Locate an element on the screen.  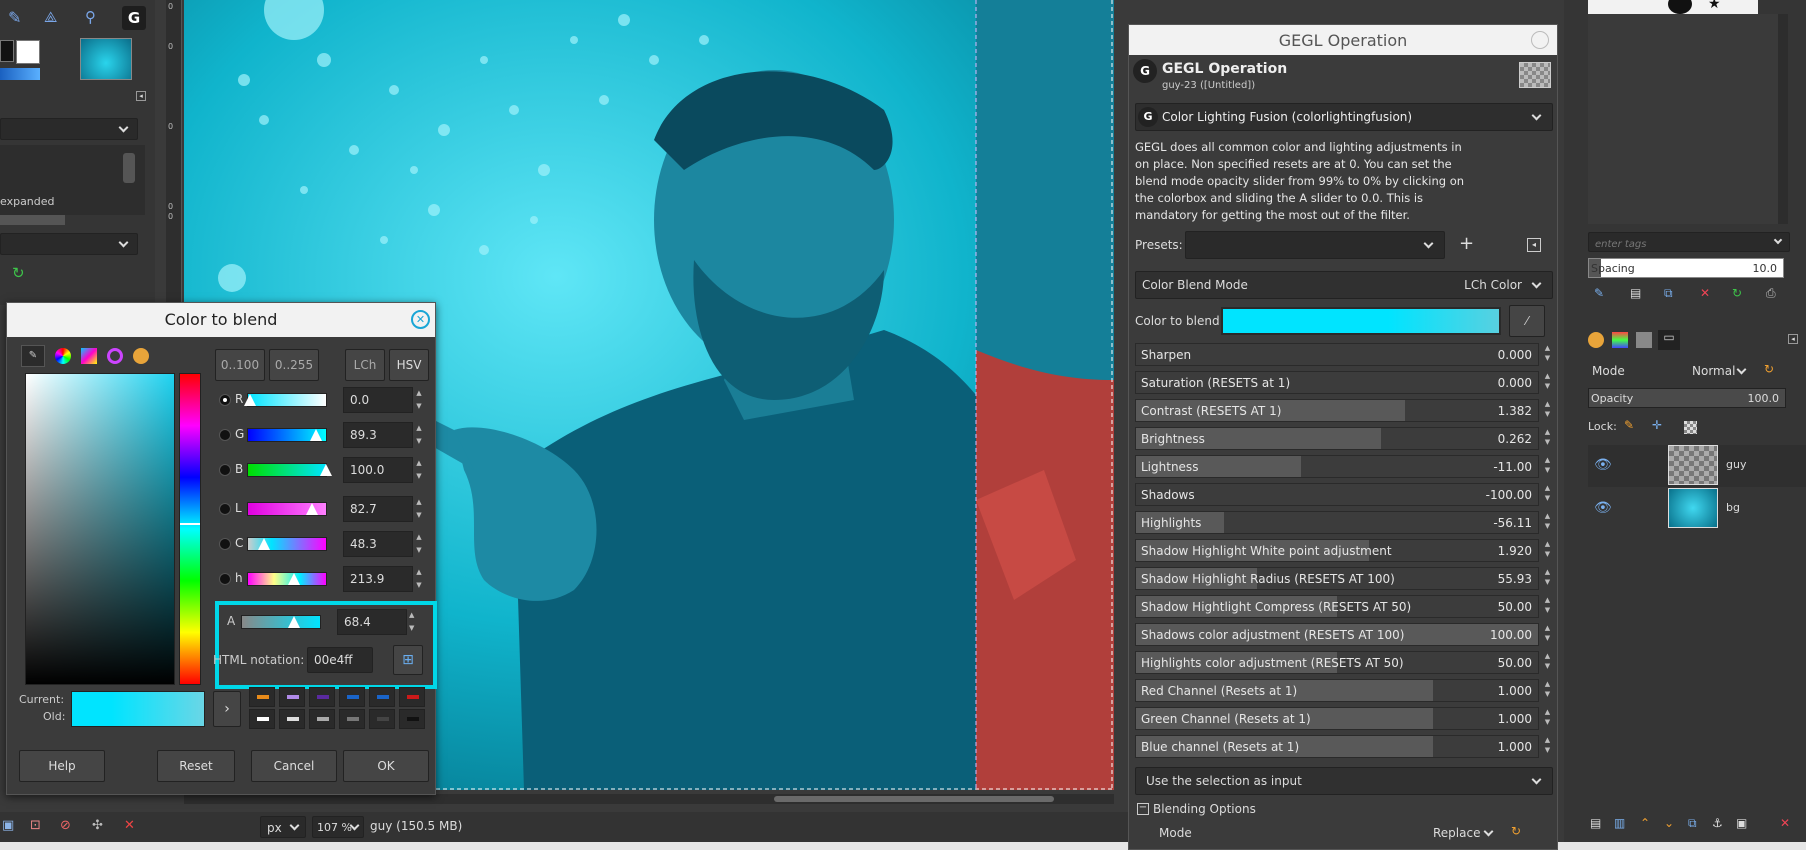
color-square is located at coordinates (100, 529).